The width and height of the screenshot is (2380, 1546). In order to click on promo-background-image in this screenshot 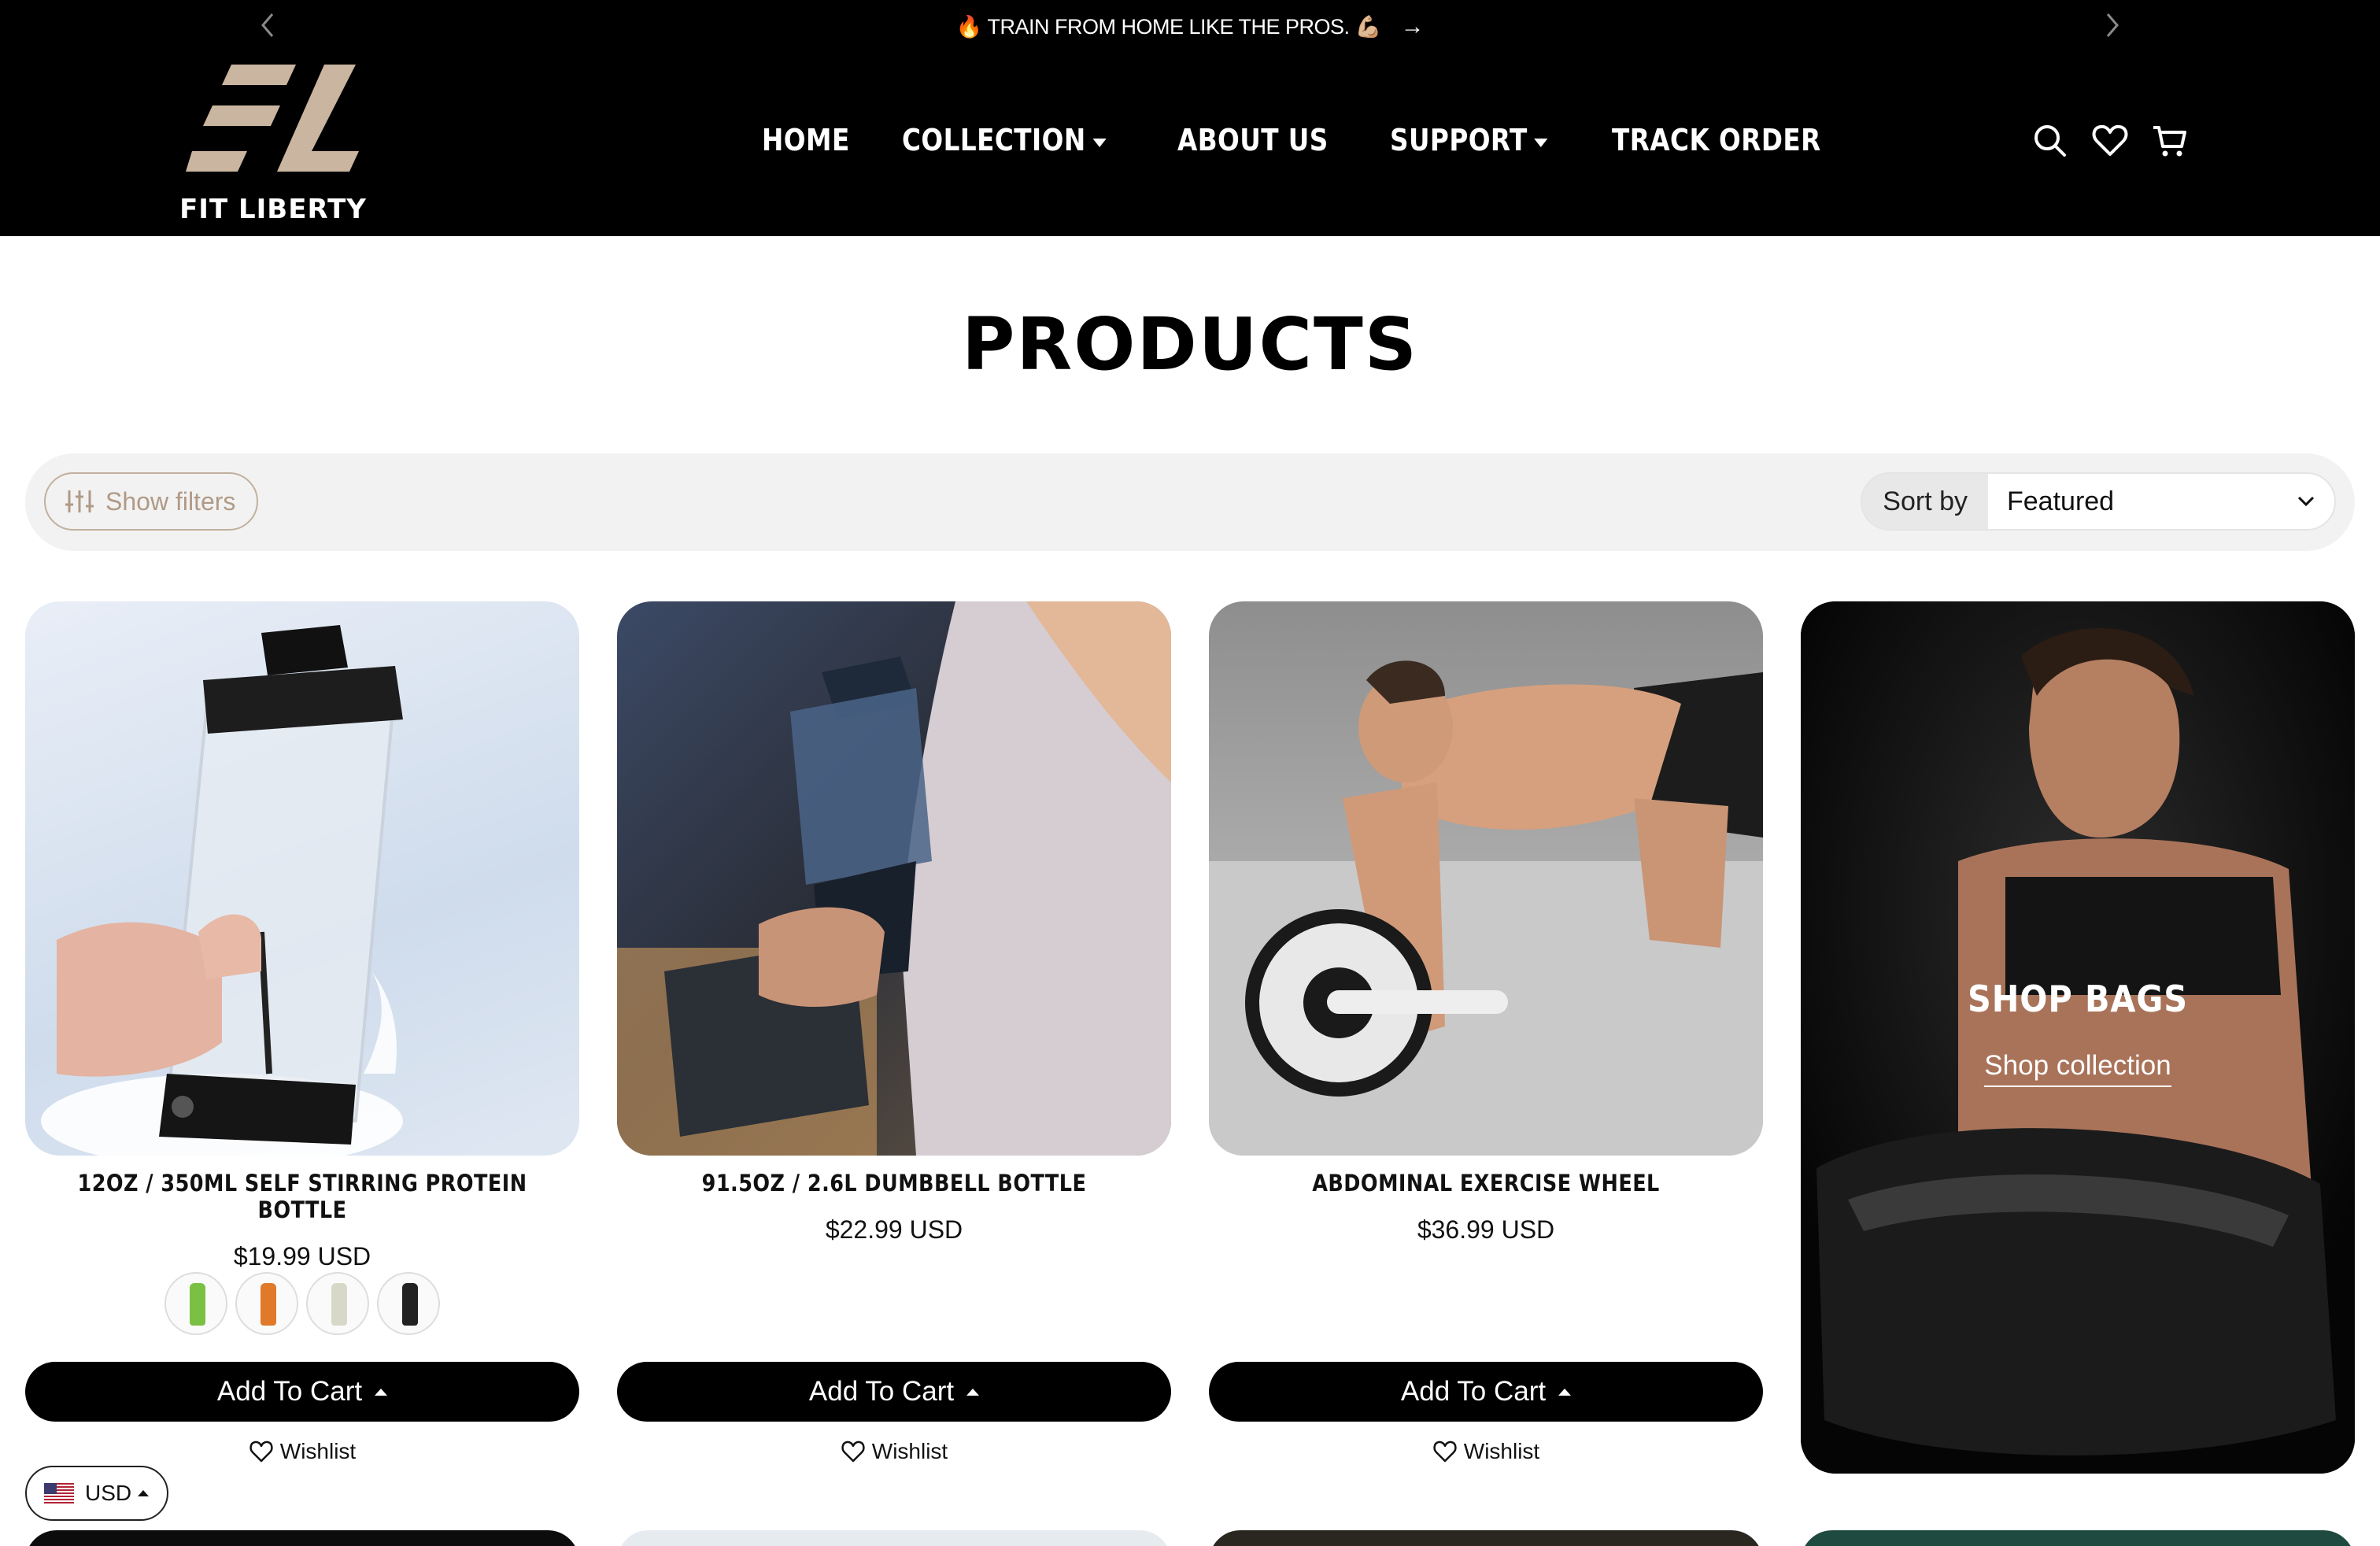, I will do `click(2078, 1037)`.